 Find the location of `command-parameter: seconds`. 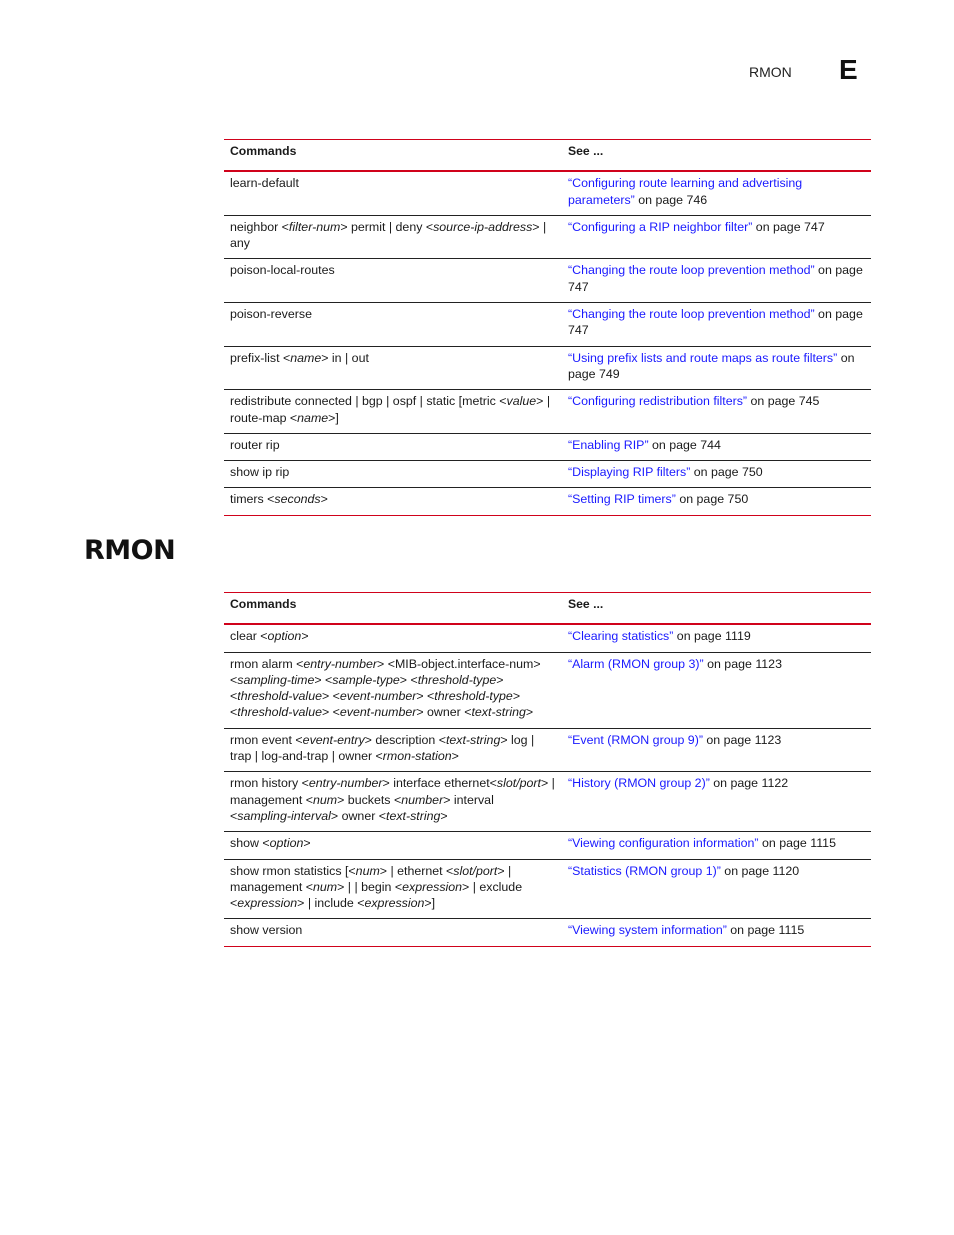

command-parameter: seconds is located at coordinates (297, 499).